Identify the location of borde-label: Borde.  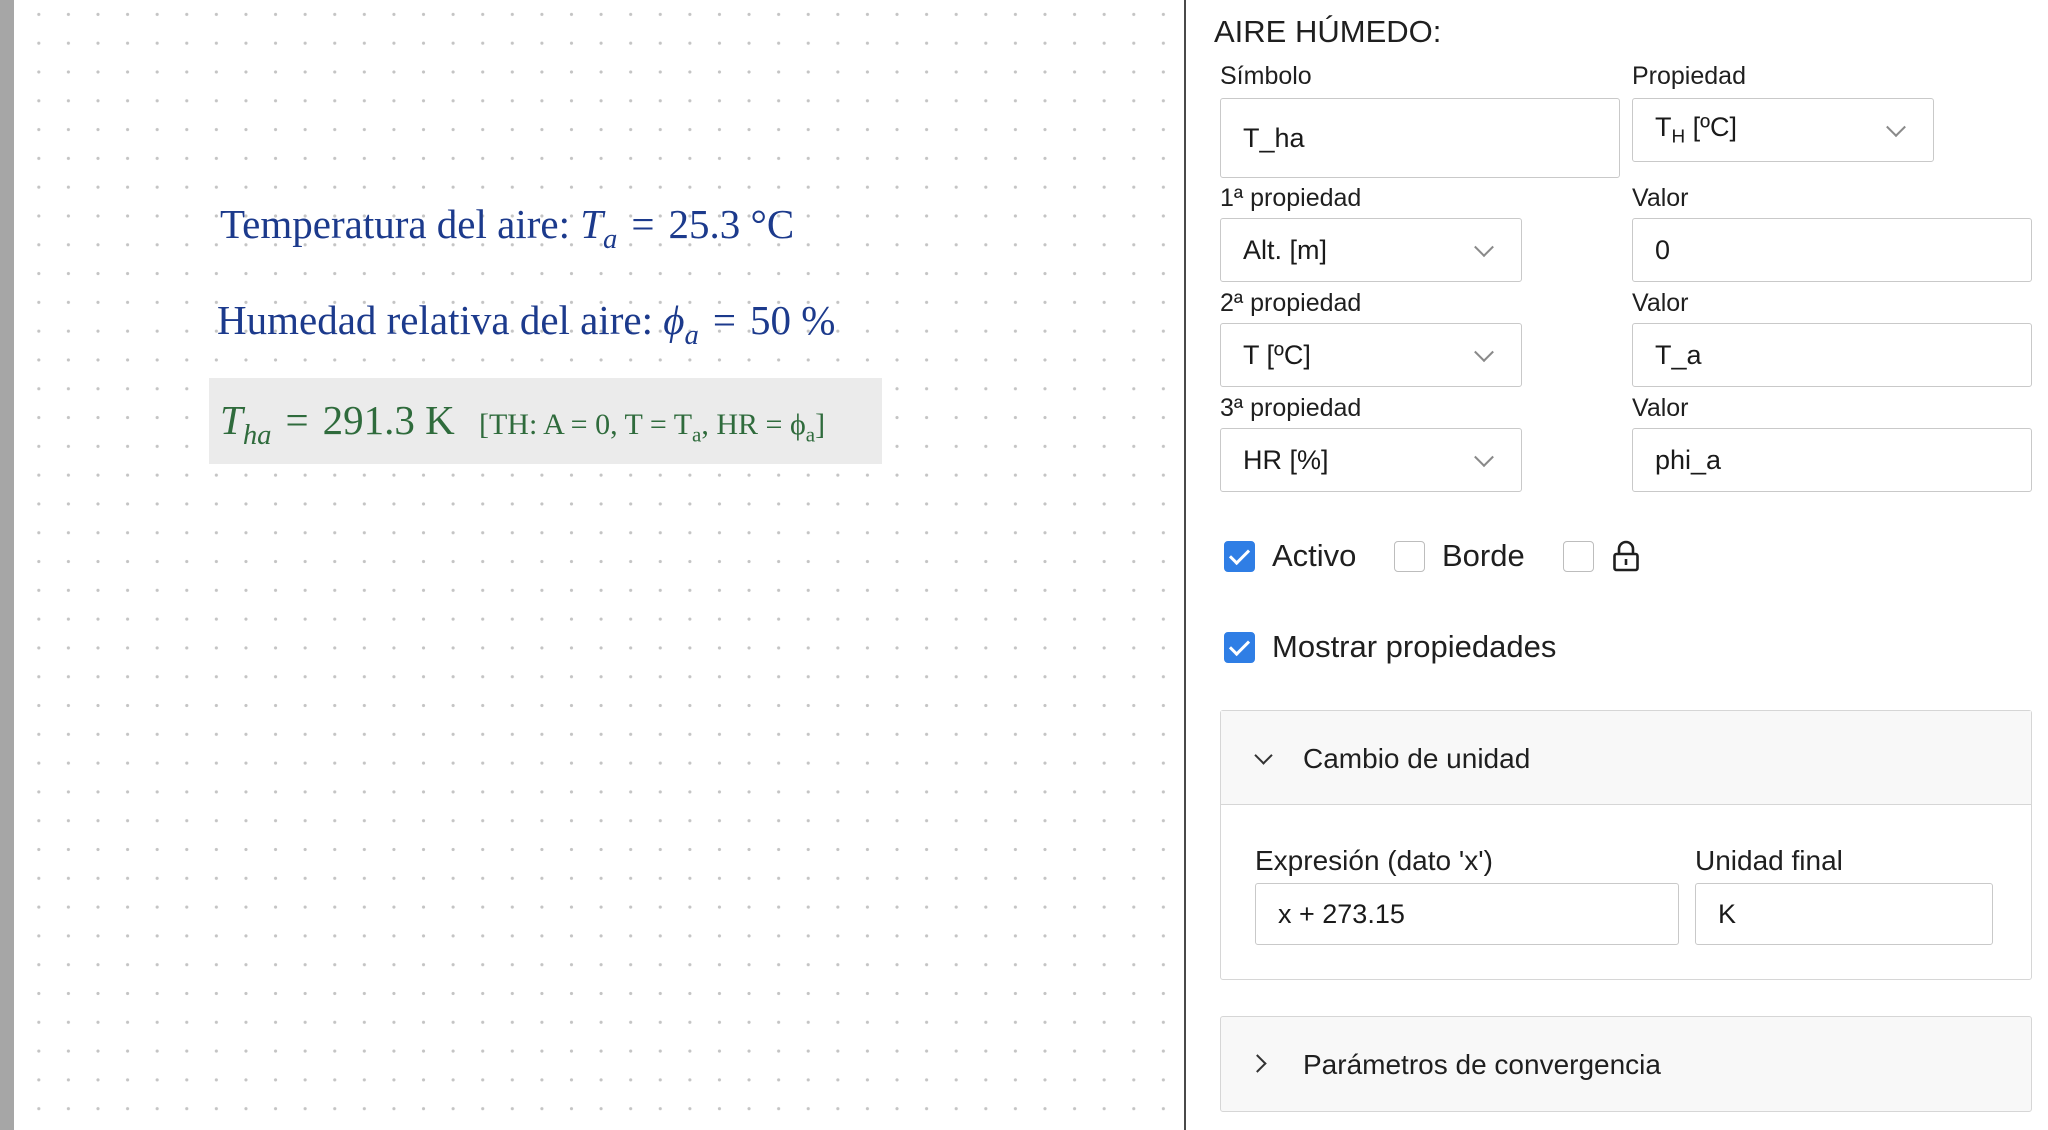
(1483, 556).